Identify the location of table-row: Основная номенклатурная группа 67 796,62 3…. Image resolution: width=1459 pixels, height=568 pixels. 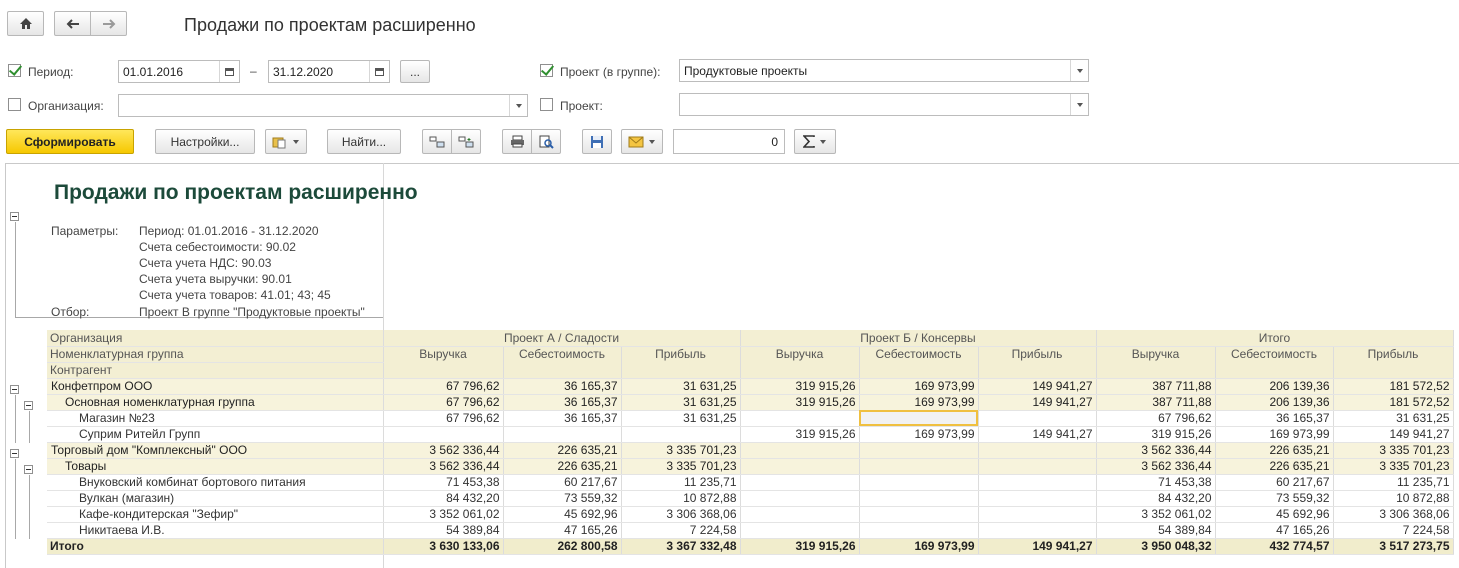
(750, 402).